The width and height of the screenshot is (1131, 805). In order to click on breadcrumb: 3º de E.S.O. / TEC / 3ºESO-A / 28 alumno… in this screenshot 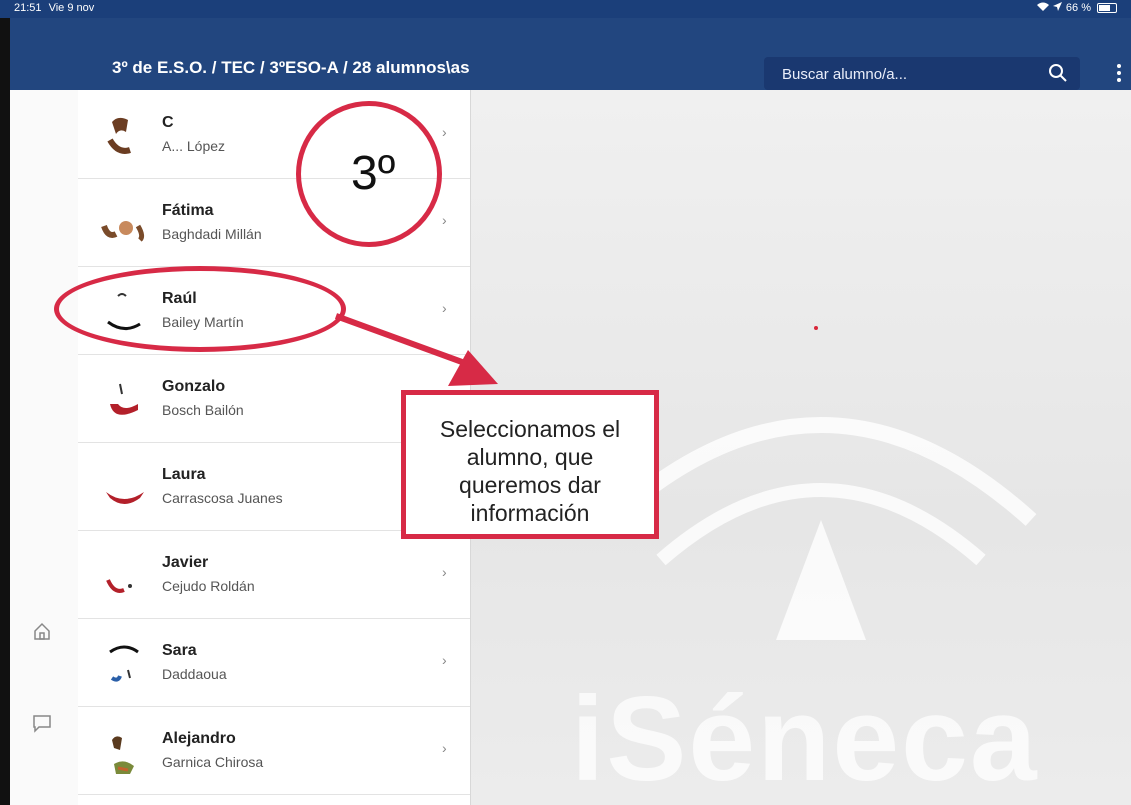, I will do `click(291, 67)`.